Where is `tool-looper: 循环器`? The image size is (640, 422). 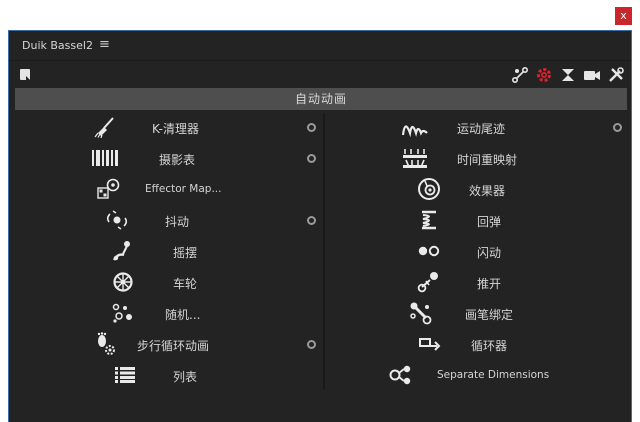 tool-looper: 循环器 is located at coordinates (477, 344).